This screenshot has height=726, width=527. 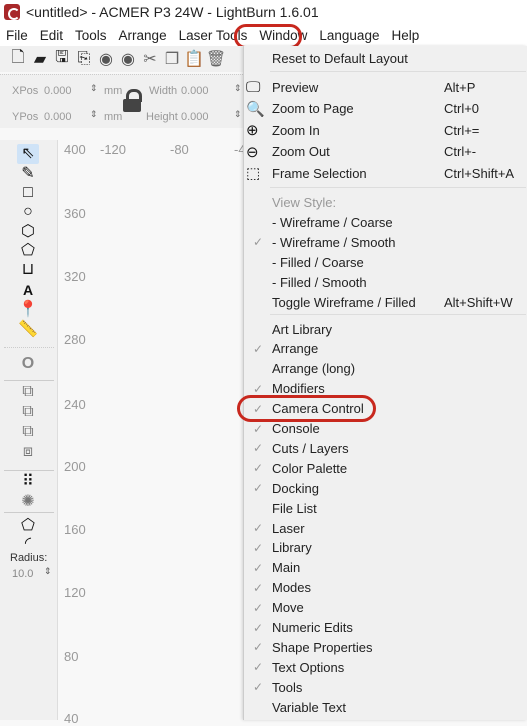 I want to click on menu-item-zoom-out: ⊖ Zoom Out Ctrl+-, so click(x=385, y=152).